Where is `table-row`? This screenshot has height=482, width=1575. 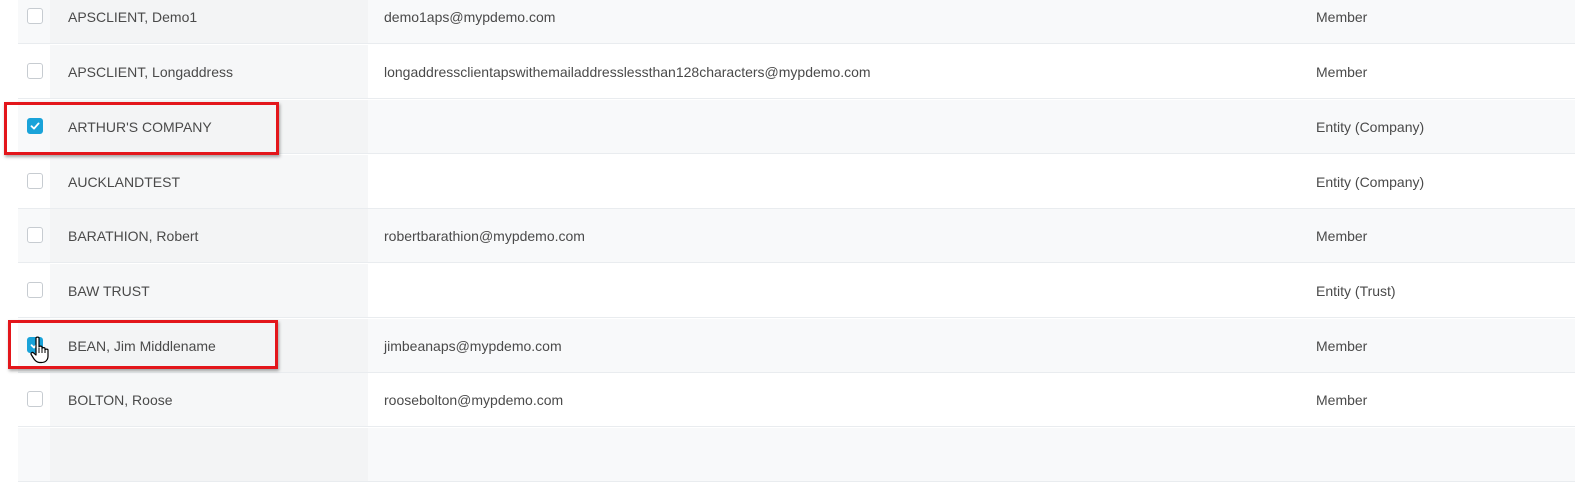
table-row is located at coordinates (796, 455).